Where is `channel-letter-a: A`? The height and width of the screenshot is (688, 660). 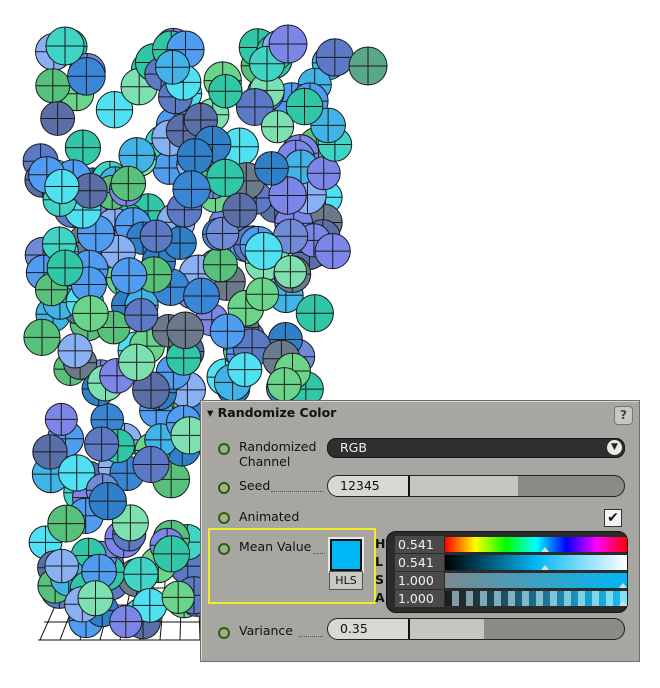
channel-letter-a: A is located at coordinates (380, 597).